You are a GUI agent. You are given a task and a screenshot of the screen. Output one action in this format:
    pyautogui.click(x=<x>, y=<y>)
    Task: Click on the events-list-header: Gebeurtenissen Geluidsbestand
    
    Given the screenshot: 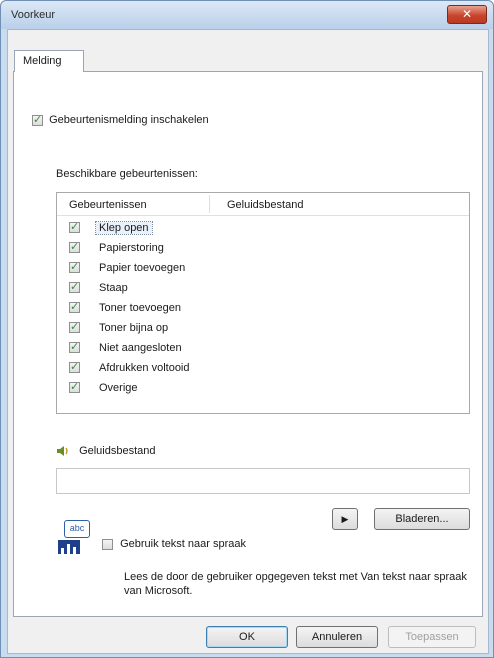 What is the action you would take?
    pyautogui.click(x=263, y=204)
    